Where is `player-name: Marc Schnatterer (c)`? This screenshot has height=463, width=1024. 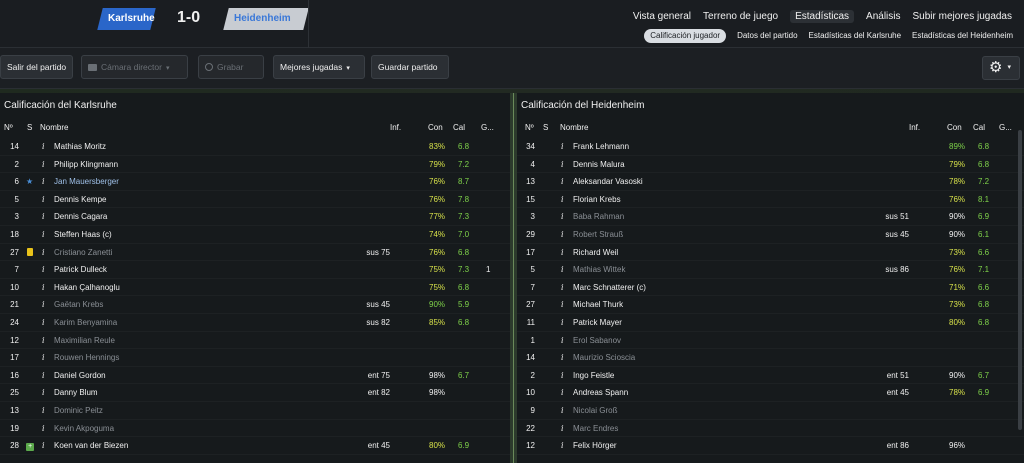
player-name: Marc Schnatterer (c) is located at coordinates (609, 287).